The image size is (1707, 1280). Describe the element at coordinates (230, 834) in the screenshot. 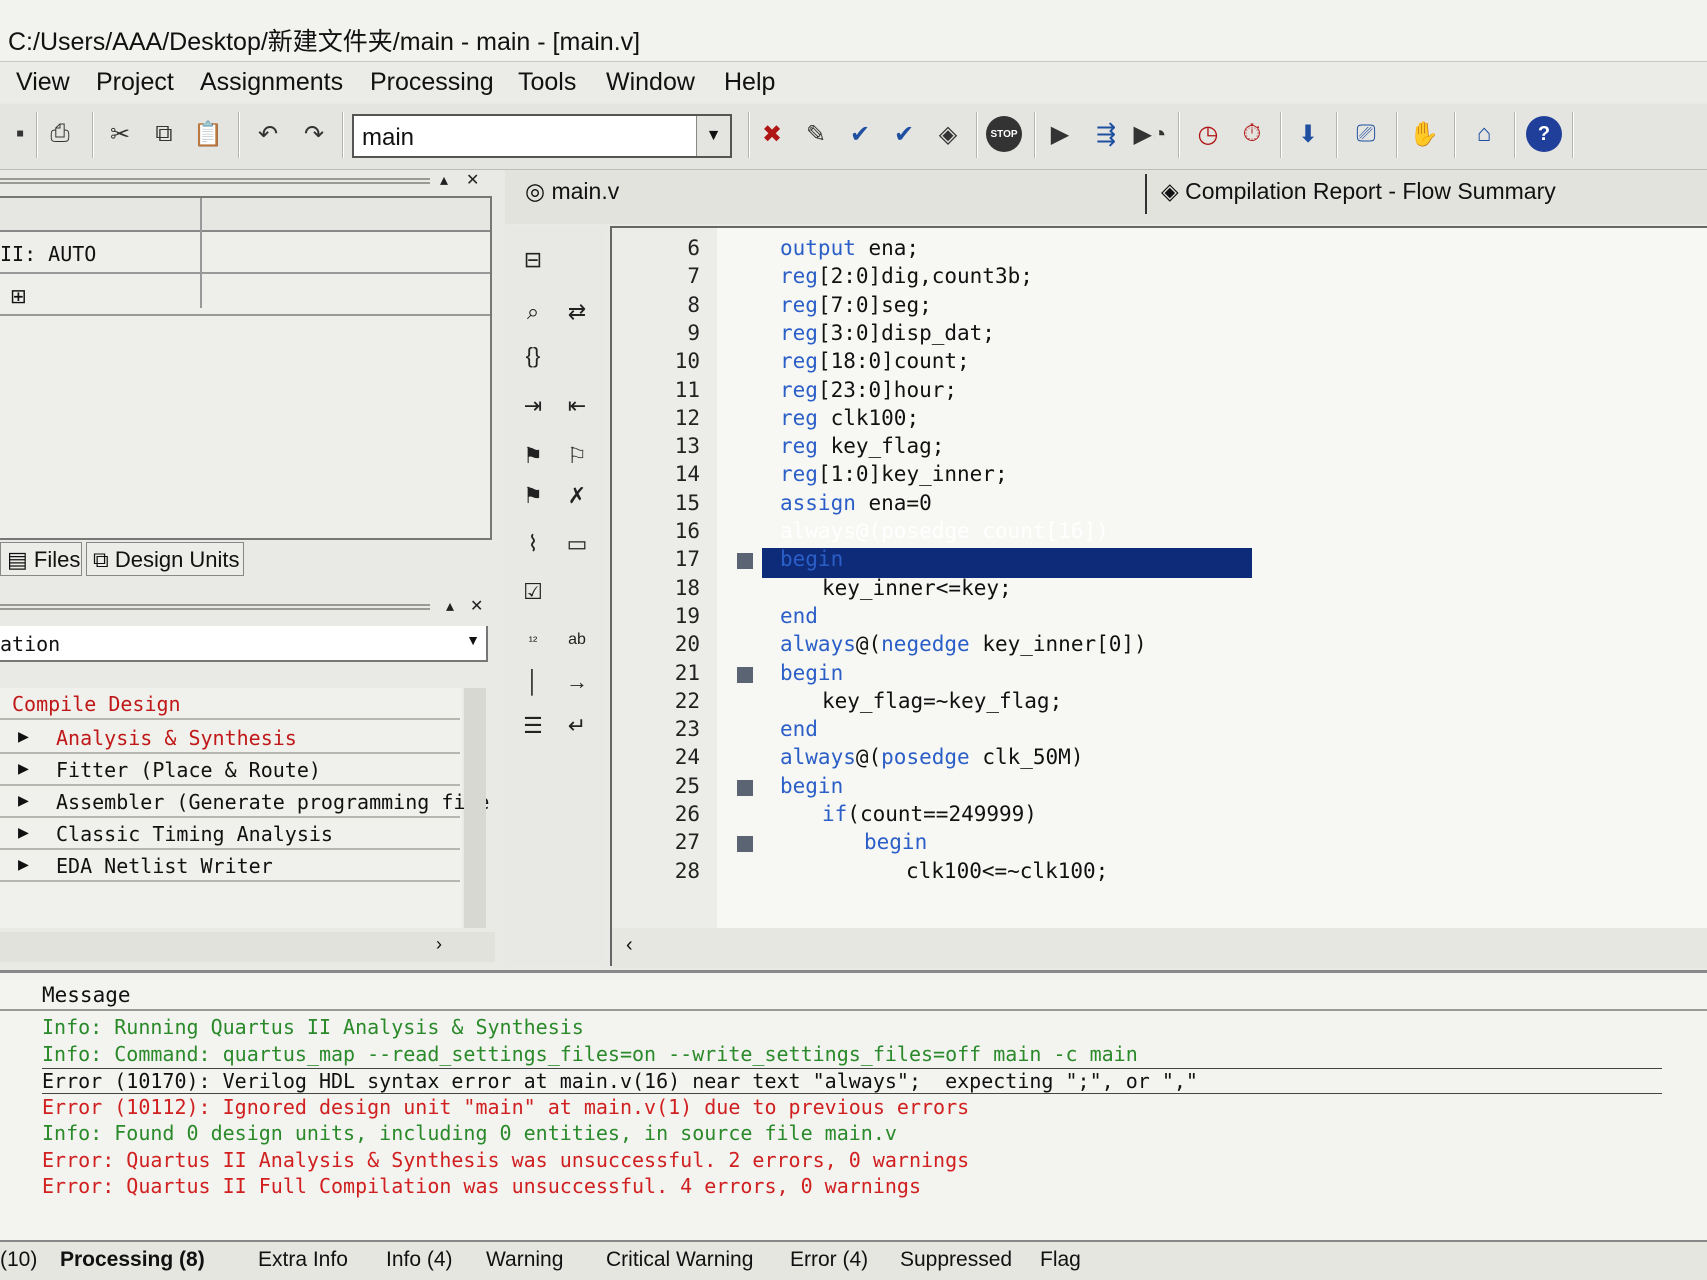

I see `task-timing-analysis: ▶ Classic Timing Analysis` at that location.